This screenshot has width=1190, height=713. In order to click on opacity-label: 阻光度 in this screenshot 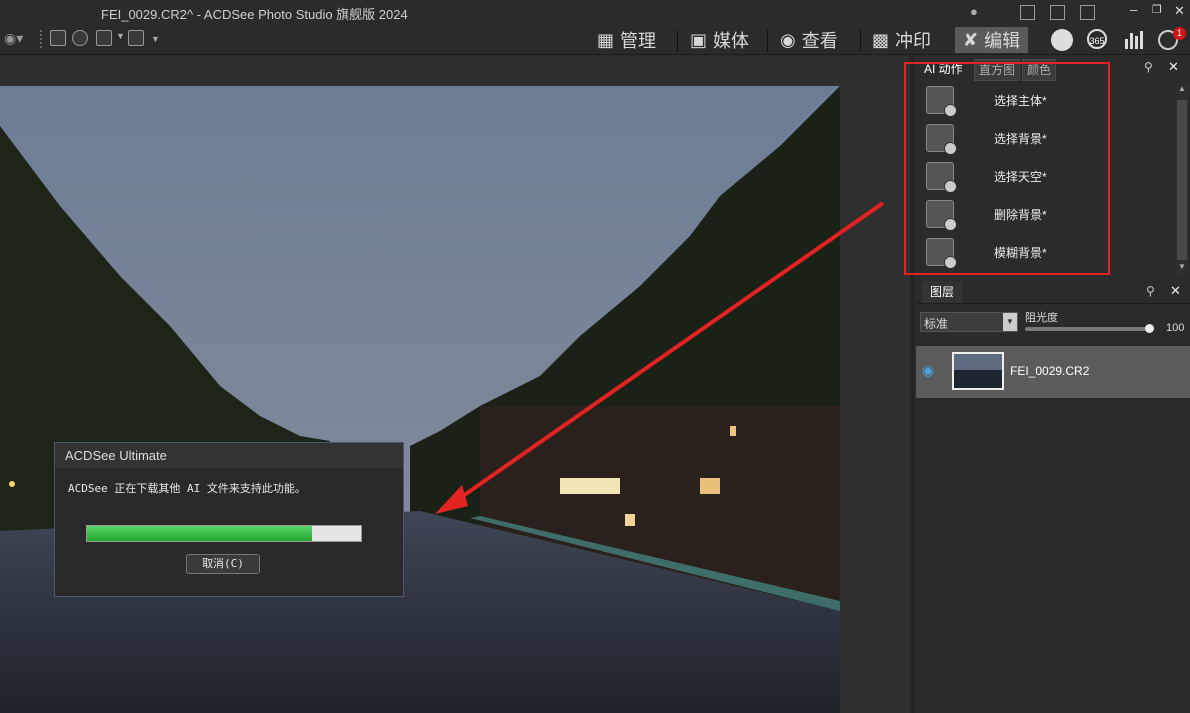, I will do `click(1041, 318)`.